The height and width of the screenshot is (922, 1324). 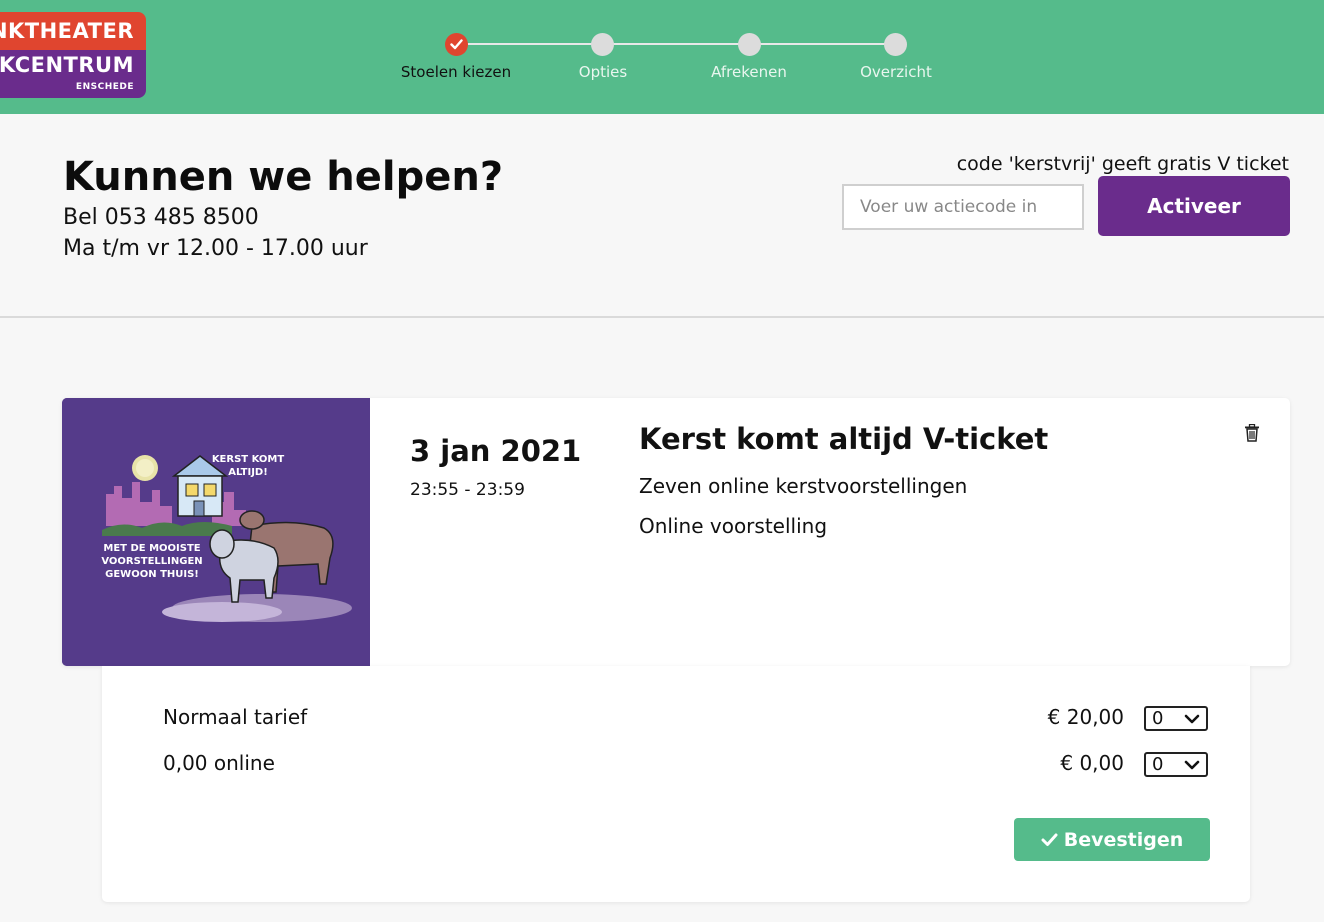 I want to click on svg-text: ALTIJD!, so click(x=248, y=472).